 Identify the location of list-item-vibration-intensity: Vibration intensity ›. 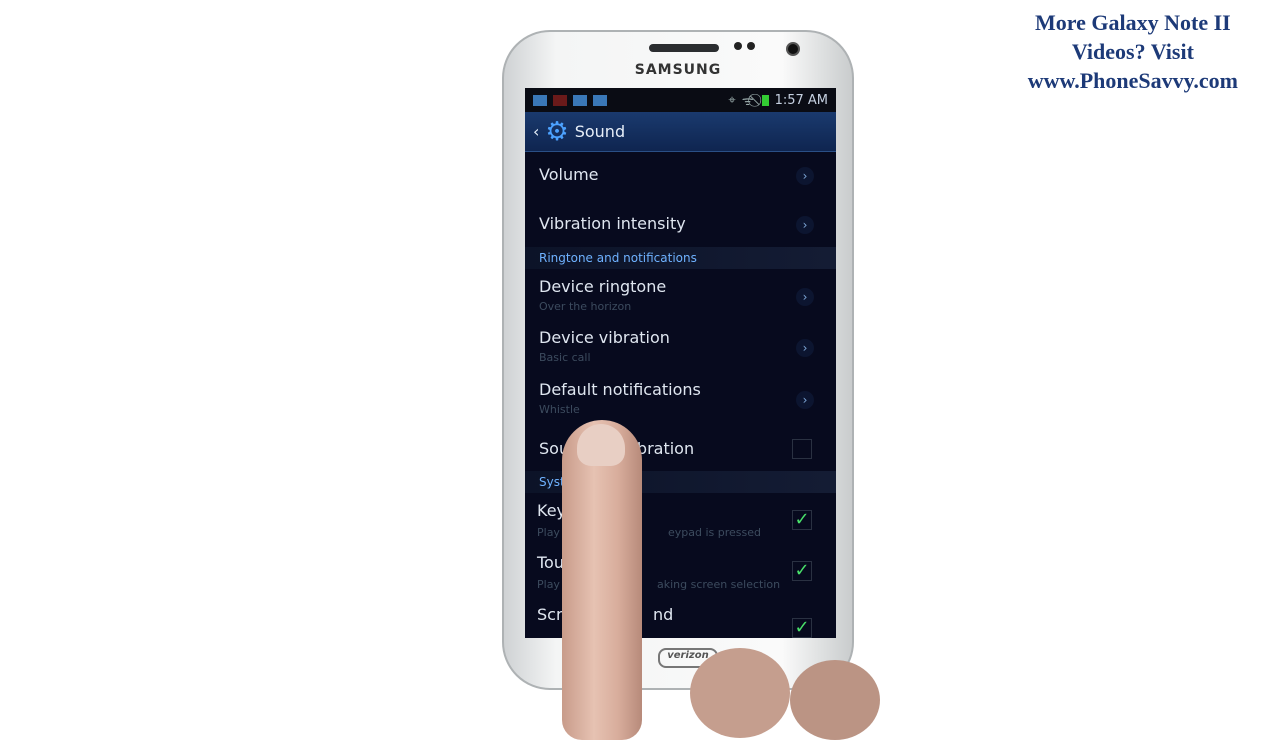
(680, 224).